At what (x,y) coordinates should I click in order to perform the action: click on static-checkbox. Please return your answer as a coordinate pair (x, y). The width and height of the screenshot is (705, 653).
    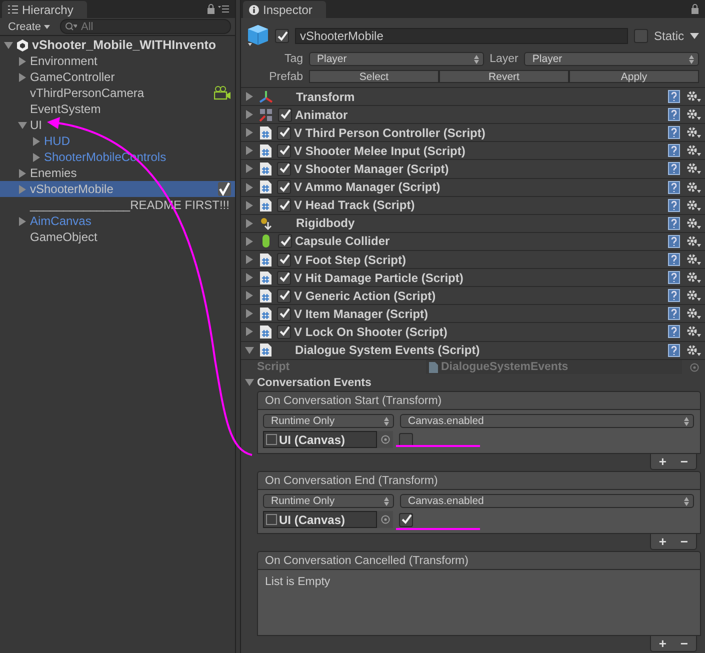
    Looking at the image, I should click on (641, 36).